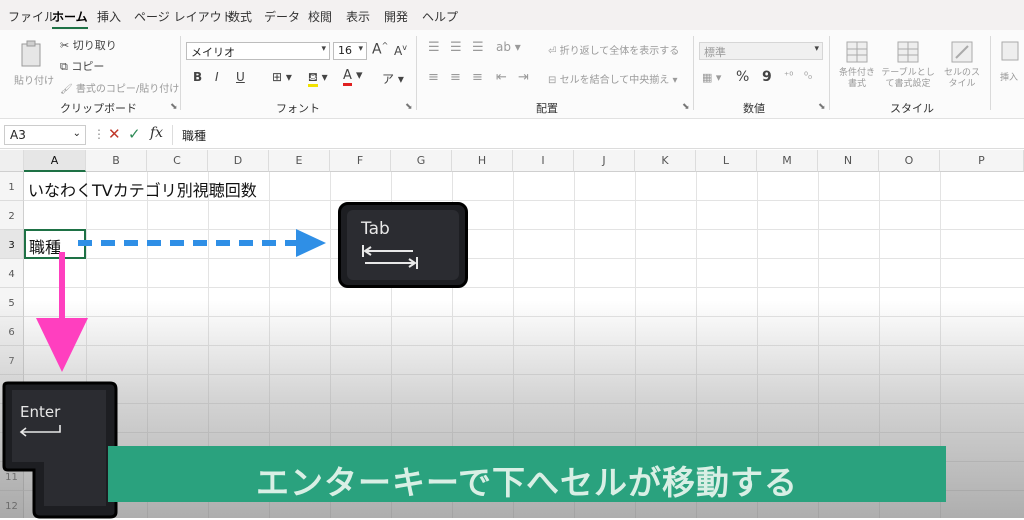 This screenshot has width=1024, height=520. What do you see at coordinates (390, 257) in the screenshot?
I see `tab-arrows-icon` at bounding box center [390, 257].